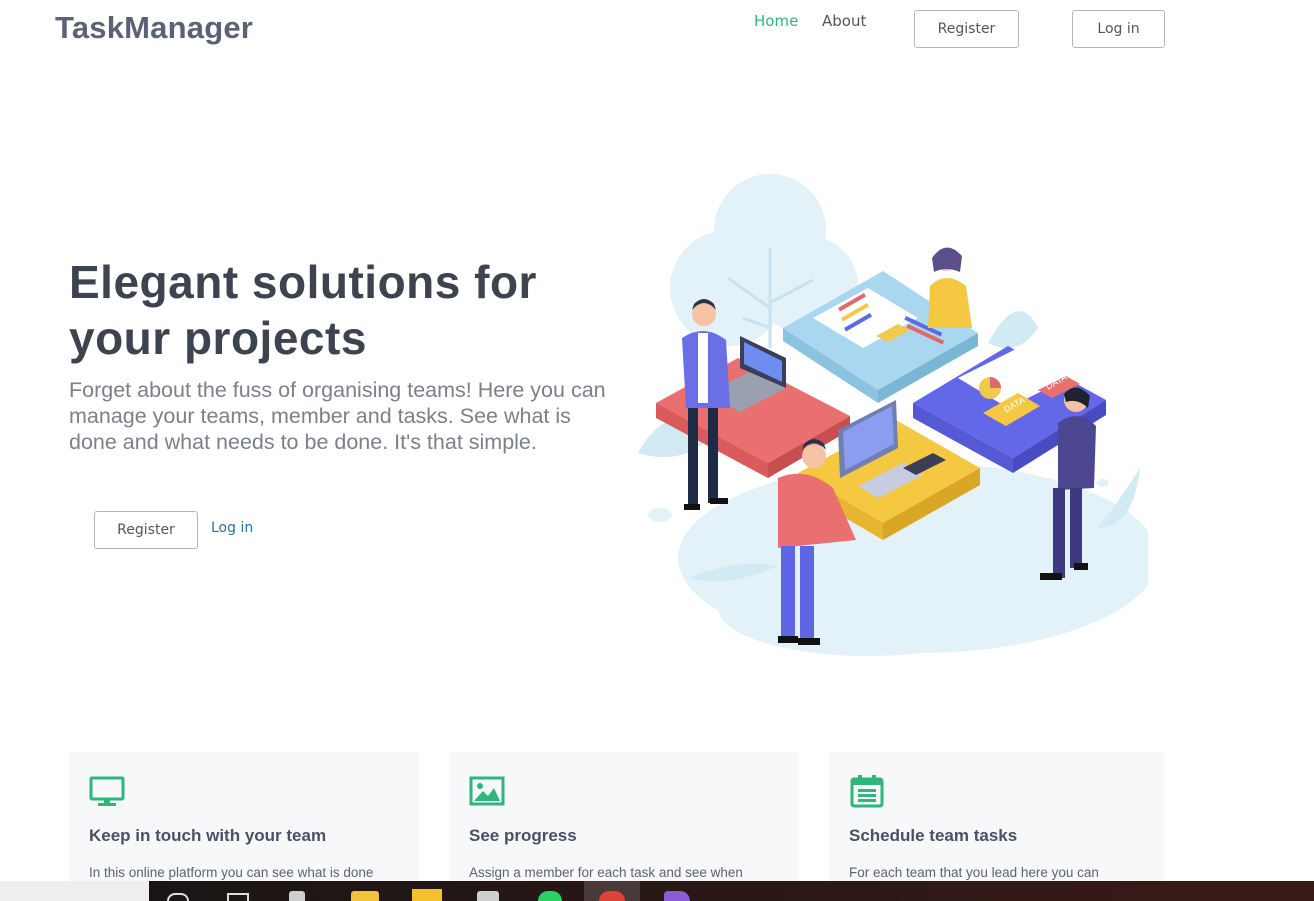 The image size is (1314, 901). What do you see at coordinates (208, 835) in the screenshot?
I see `feature-title: Keep in touch with your team` at bounding box center [208, 835].